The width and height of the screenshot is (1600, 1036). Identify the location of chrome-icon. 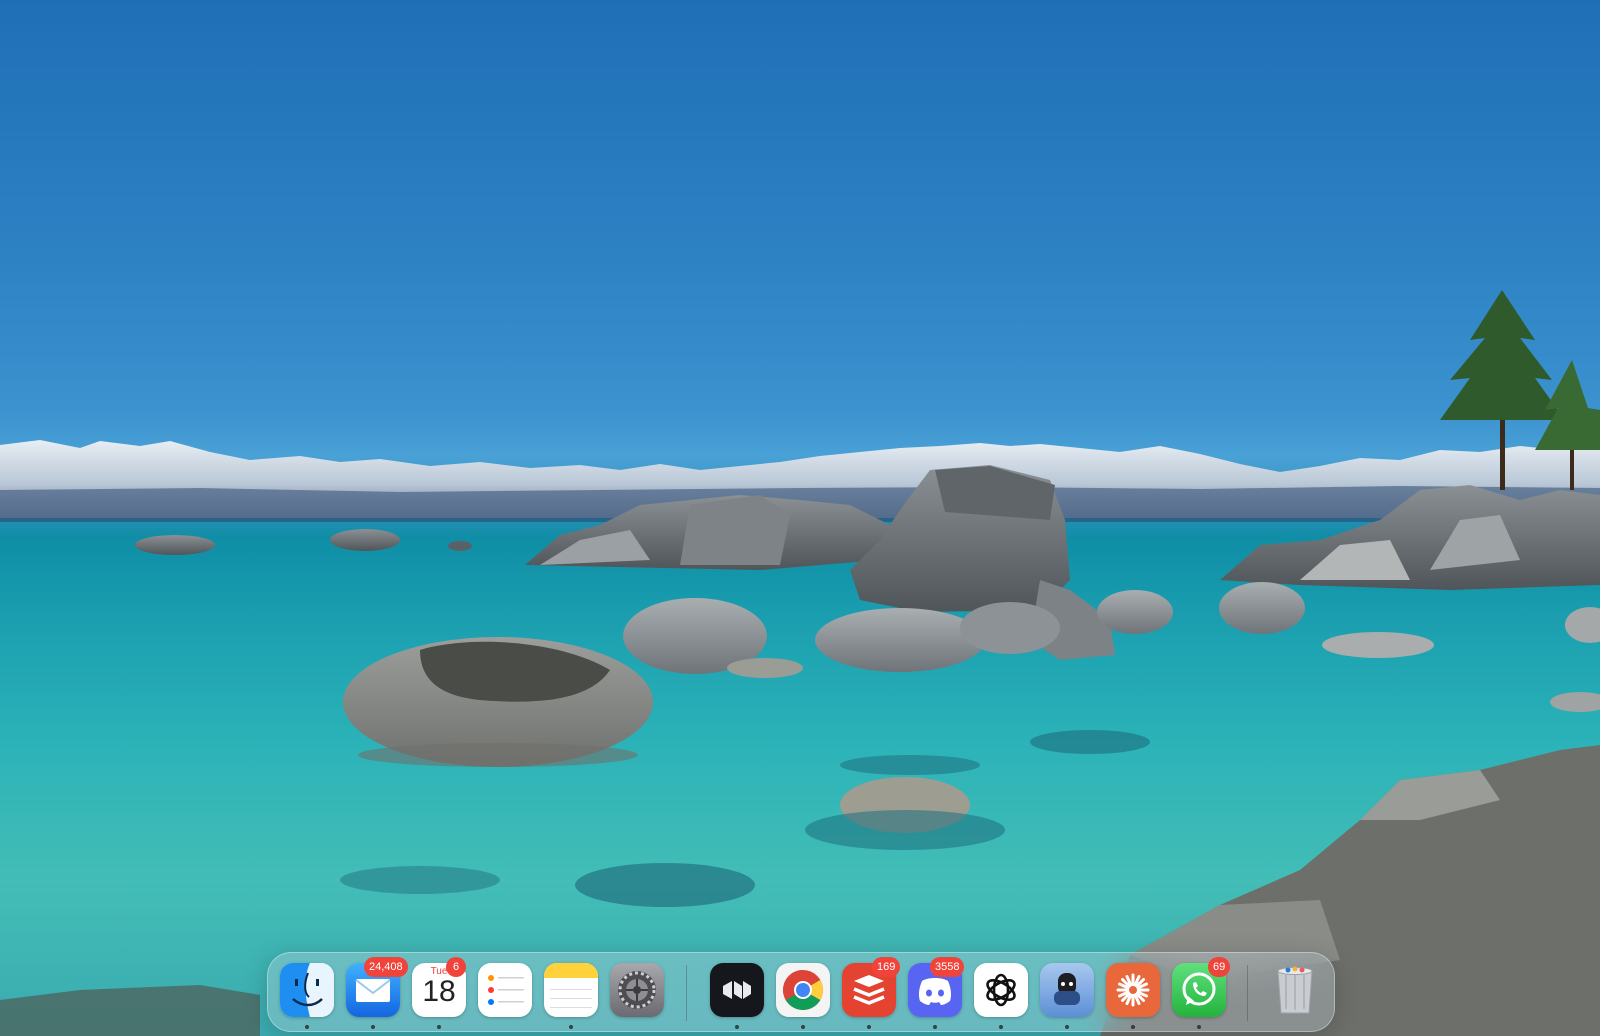
(803, 990).